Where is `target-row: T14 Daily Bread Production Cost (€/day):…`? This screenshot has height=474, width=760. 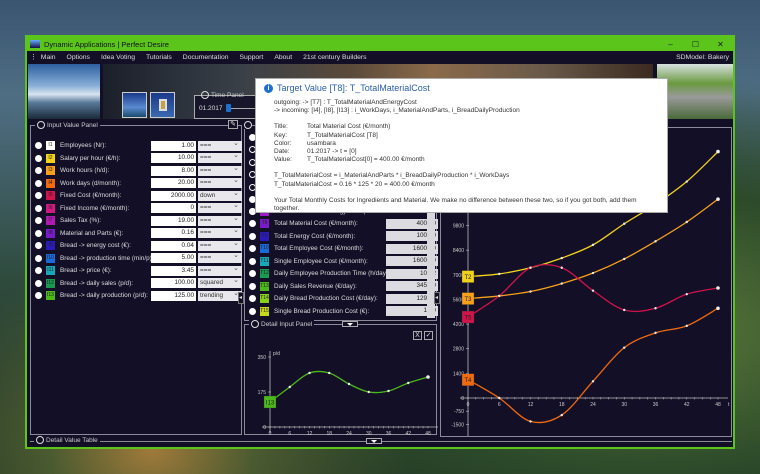 target-row: T14 Daily Bread Production Cost (€/day):… is located at coordinates (344, 298).